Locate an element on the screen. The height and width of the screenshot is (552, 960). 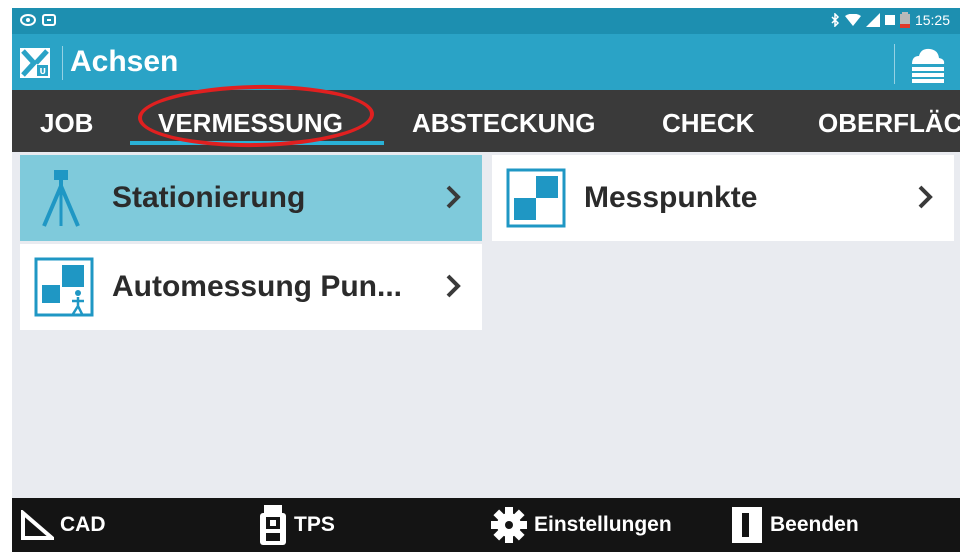
clock: 15:25 is located at coordinates (932, 20).